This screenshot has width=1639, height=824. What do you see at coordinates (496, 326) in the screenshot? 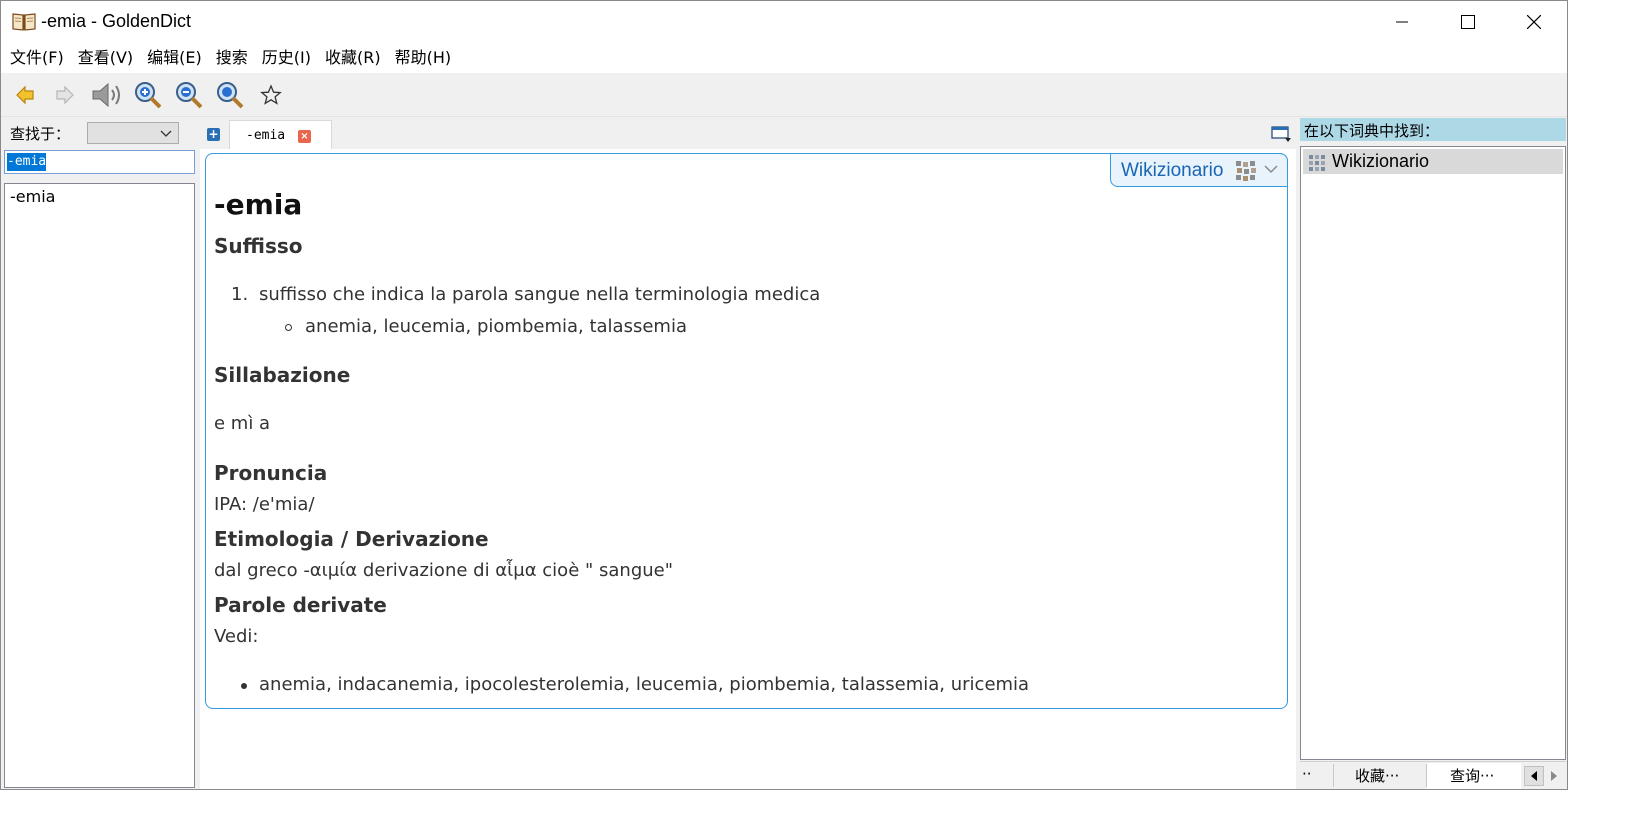
I see `definition-examples: anemia, leucemia, piombemia, talassemia` at bounding box center [496, 326].